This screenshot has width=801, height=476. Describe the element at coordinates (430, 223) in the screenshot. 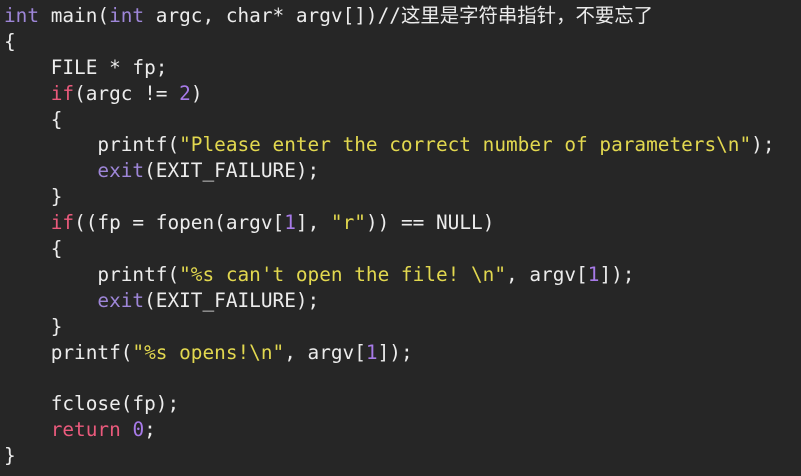

I see `code-token-plain: )) == NULL)` at that location.